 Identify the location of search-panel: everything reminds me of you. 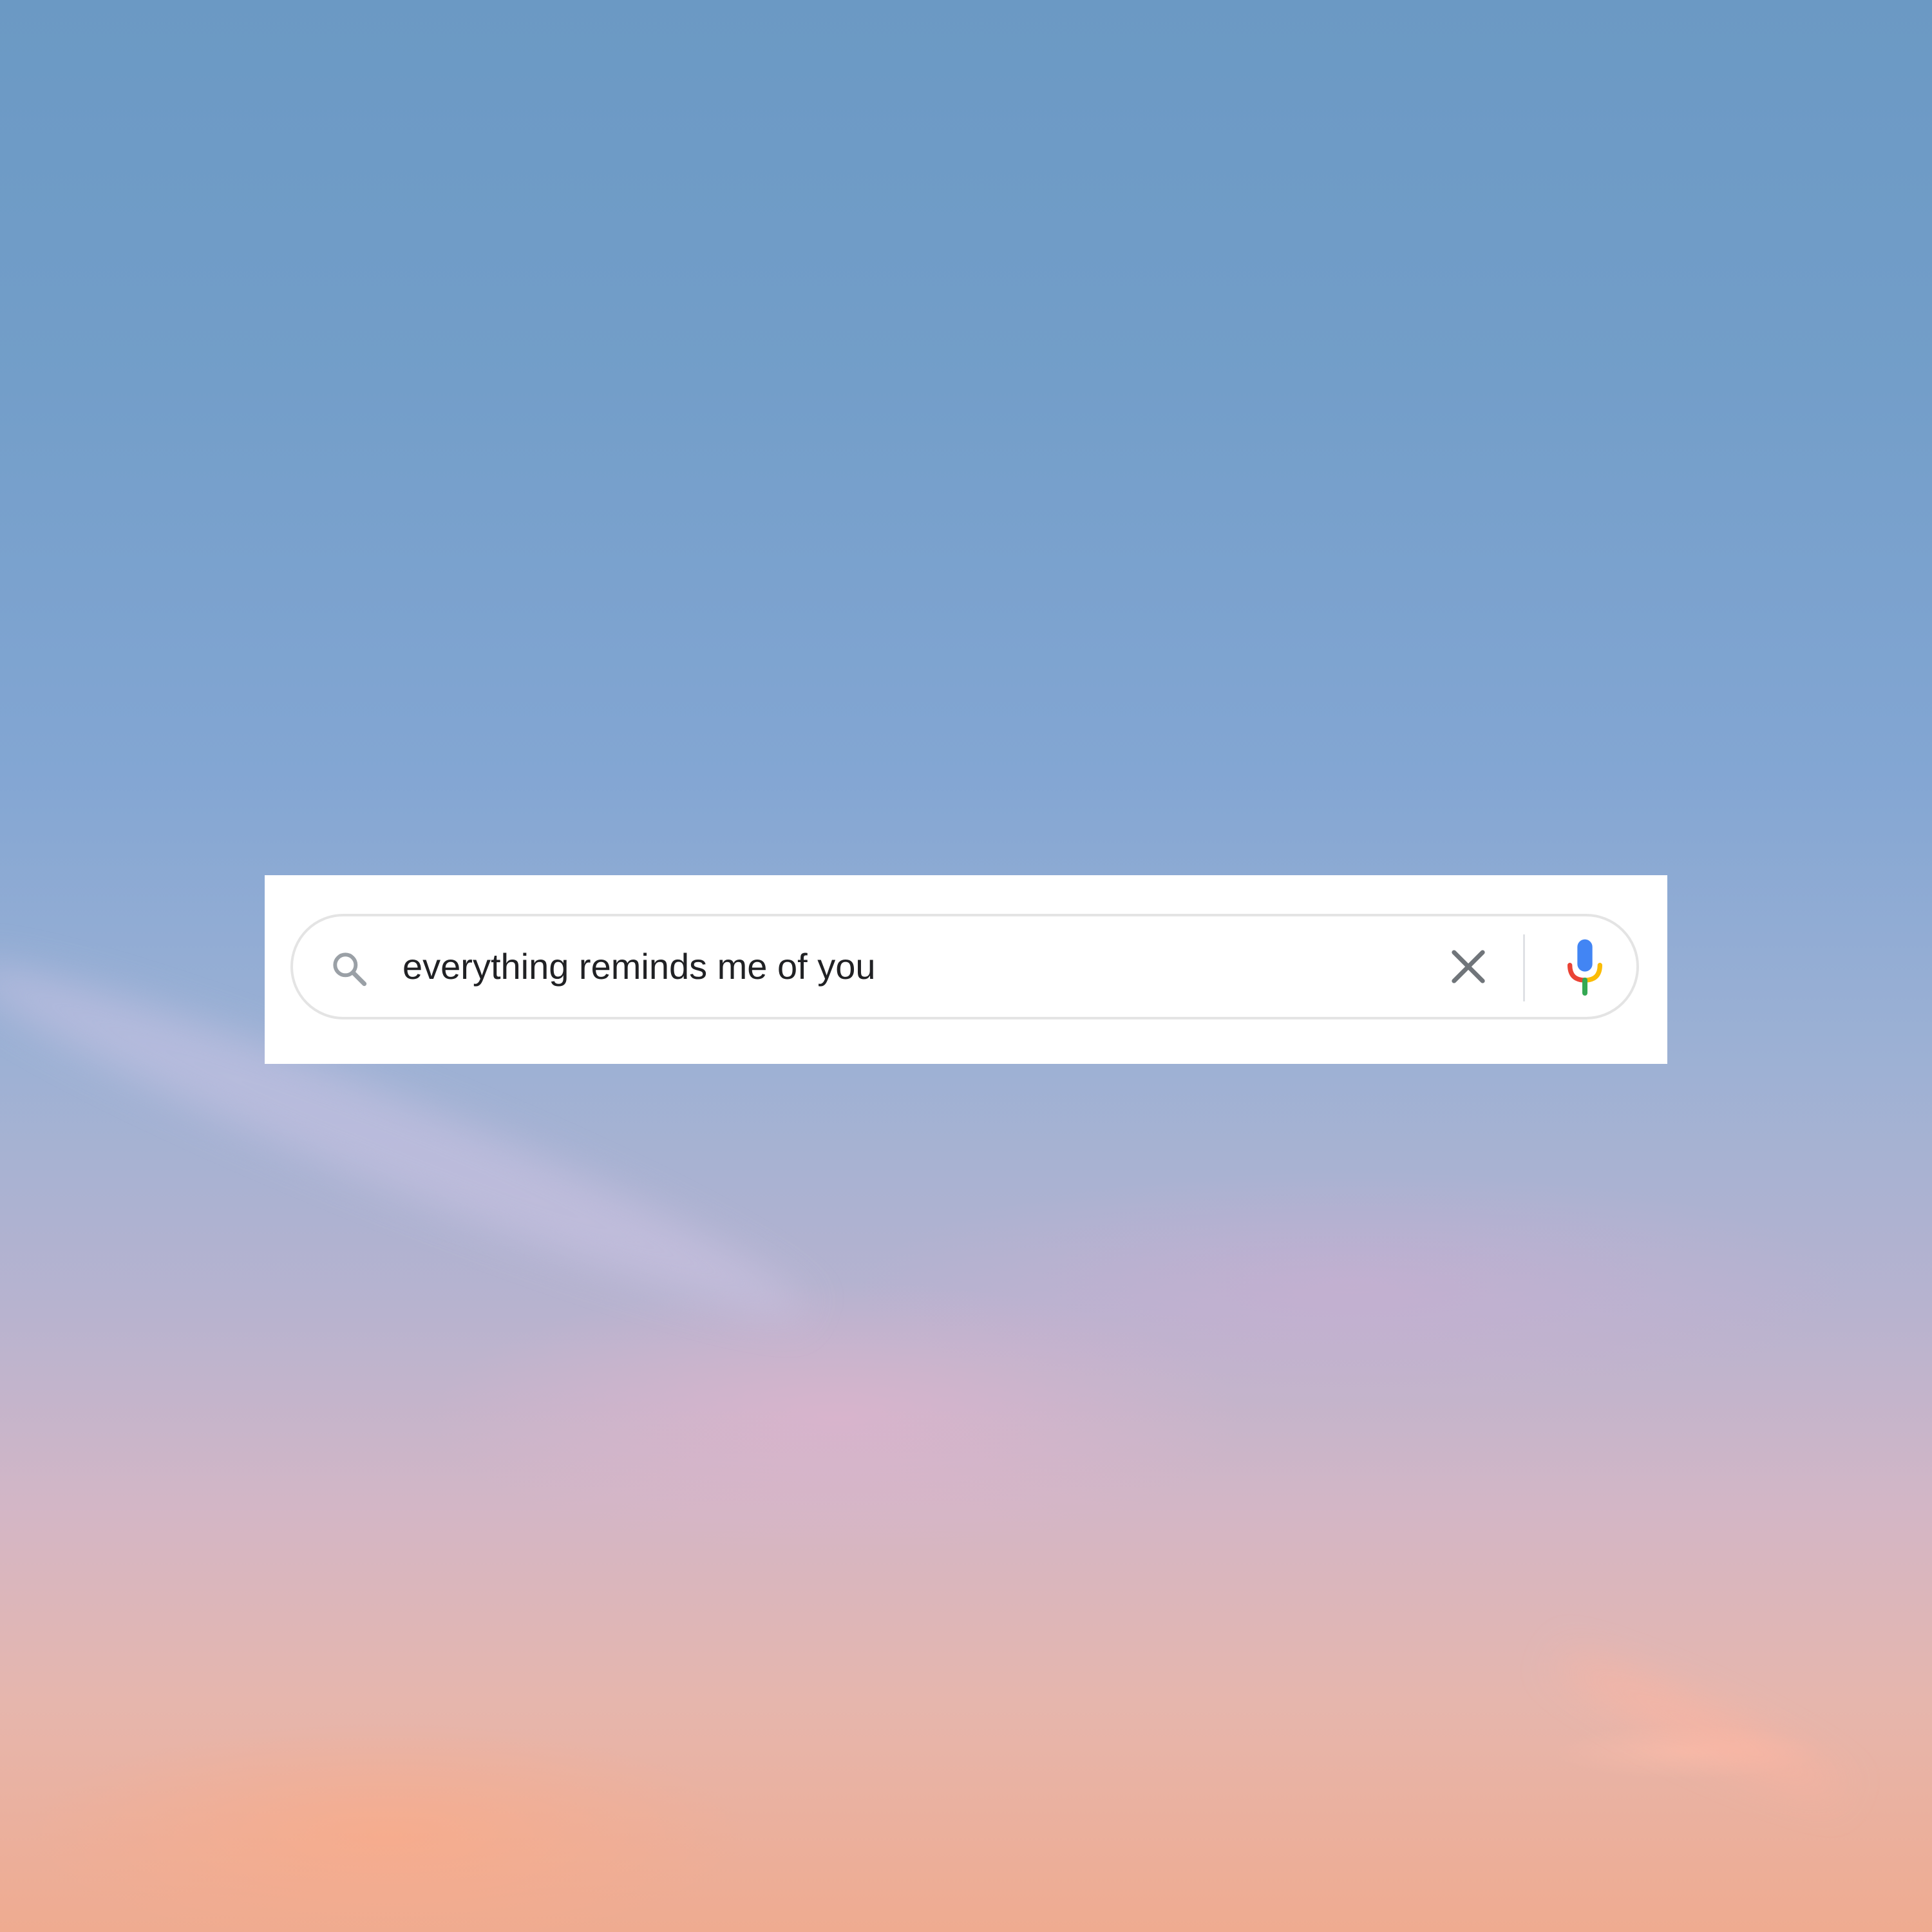
(966, 970).